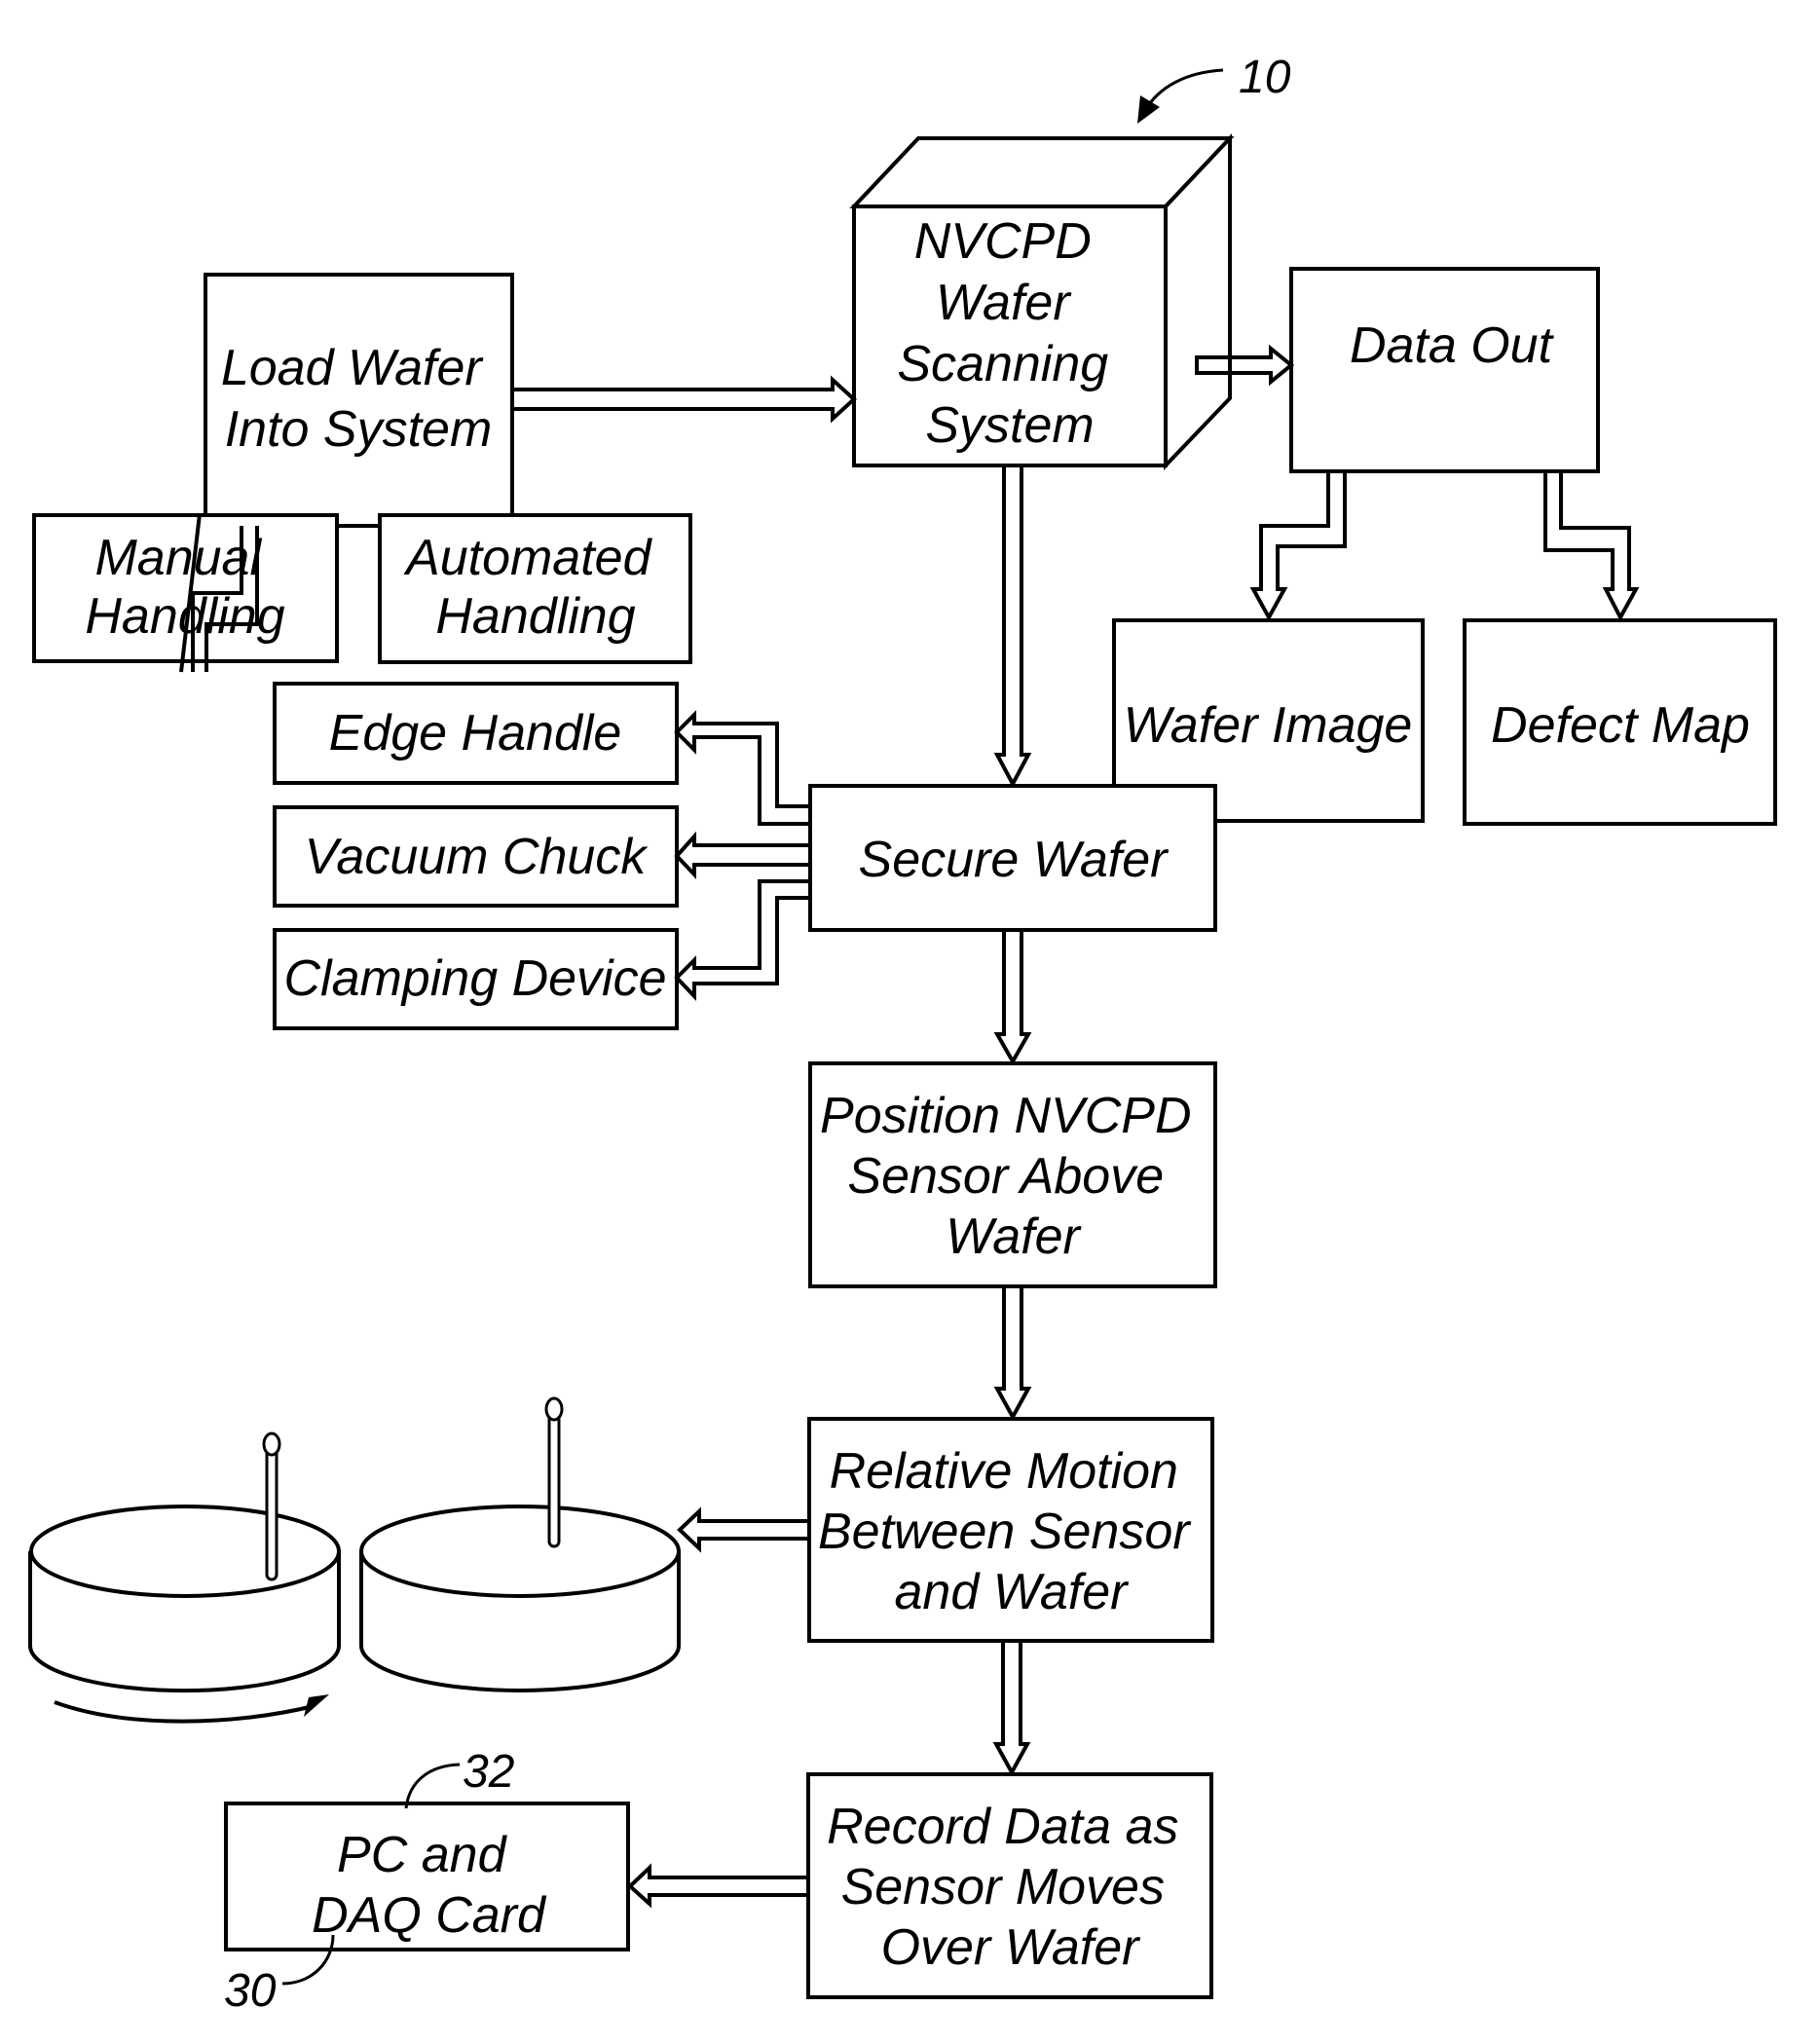  I want to click on rotation-arrowhead, so click(316, 1705).